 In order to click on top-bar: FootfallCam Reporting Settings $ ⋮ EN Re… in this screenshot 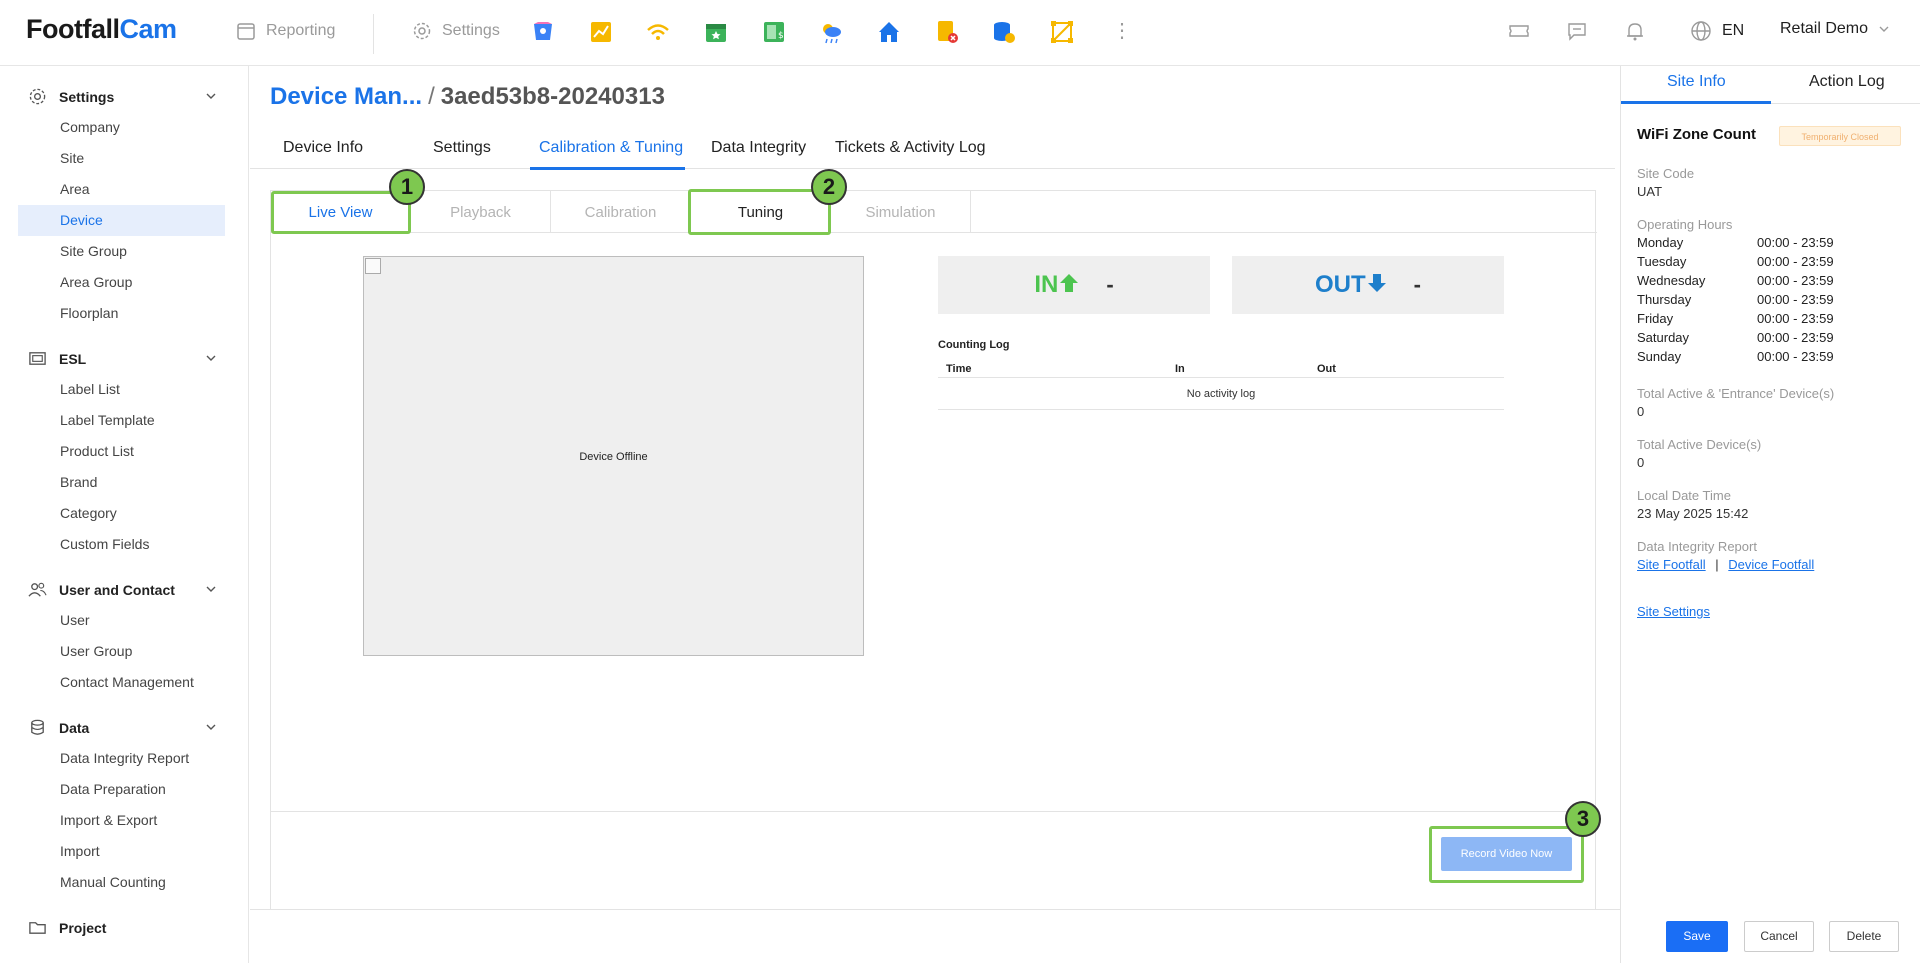, I will do `click(960, 33)`.